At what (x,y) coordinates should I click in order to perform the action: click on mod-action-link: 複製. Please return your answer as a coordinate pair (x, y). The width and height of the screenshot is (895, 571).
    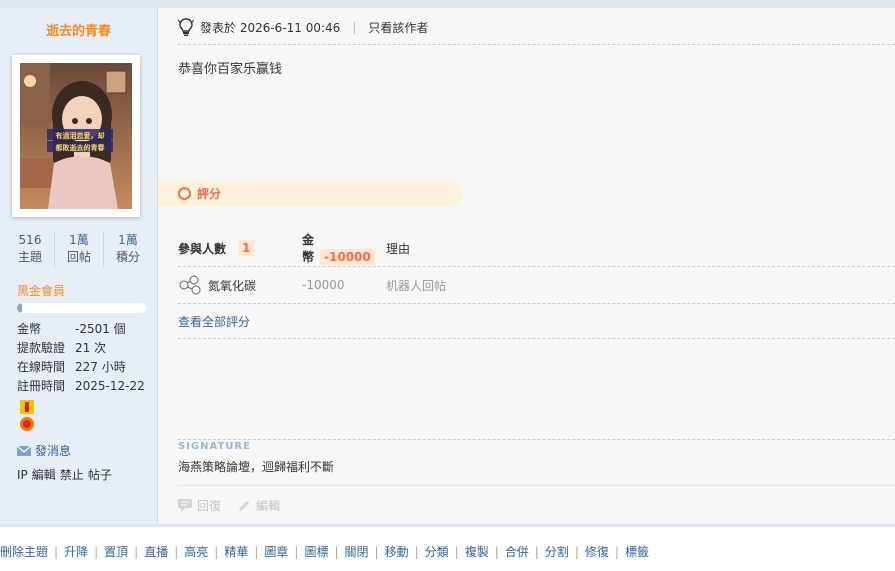
    Looking at the image, I should click on (477, 552).